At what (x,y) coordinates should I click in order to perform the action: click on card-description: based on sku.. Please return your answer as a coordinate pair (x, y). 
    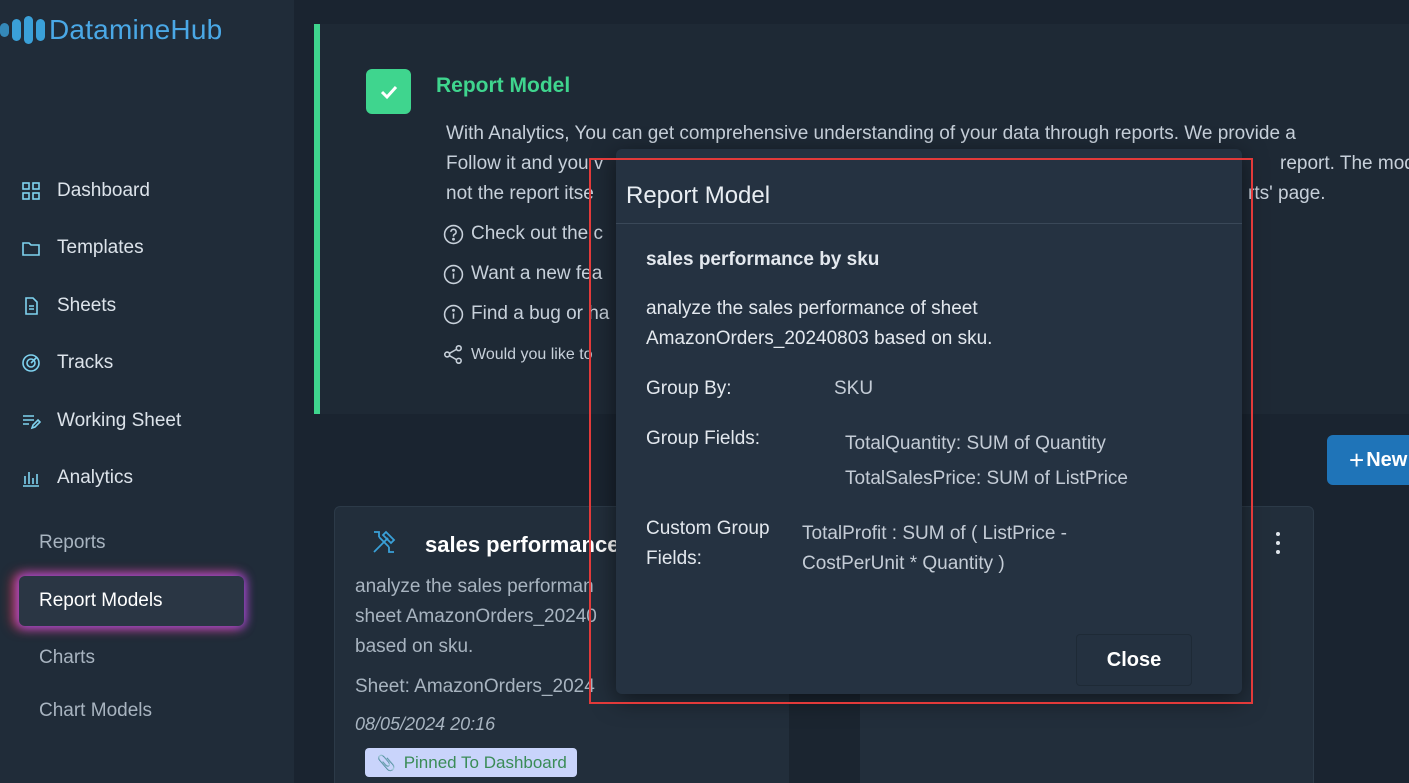
    Looking at the image, I should click on (414, 646).